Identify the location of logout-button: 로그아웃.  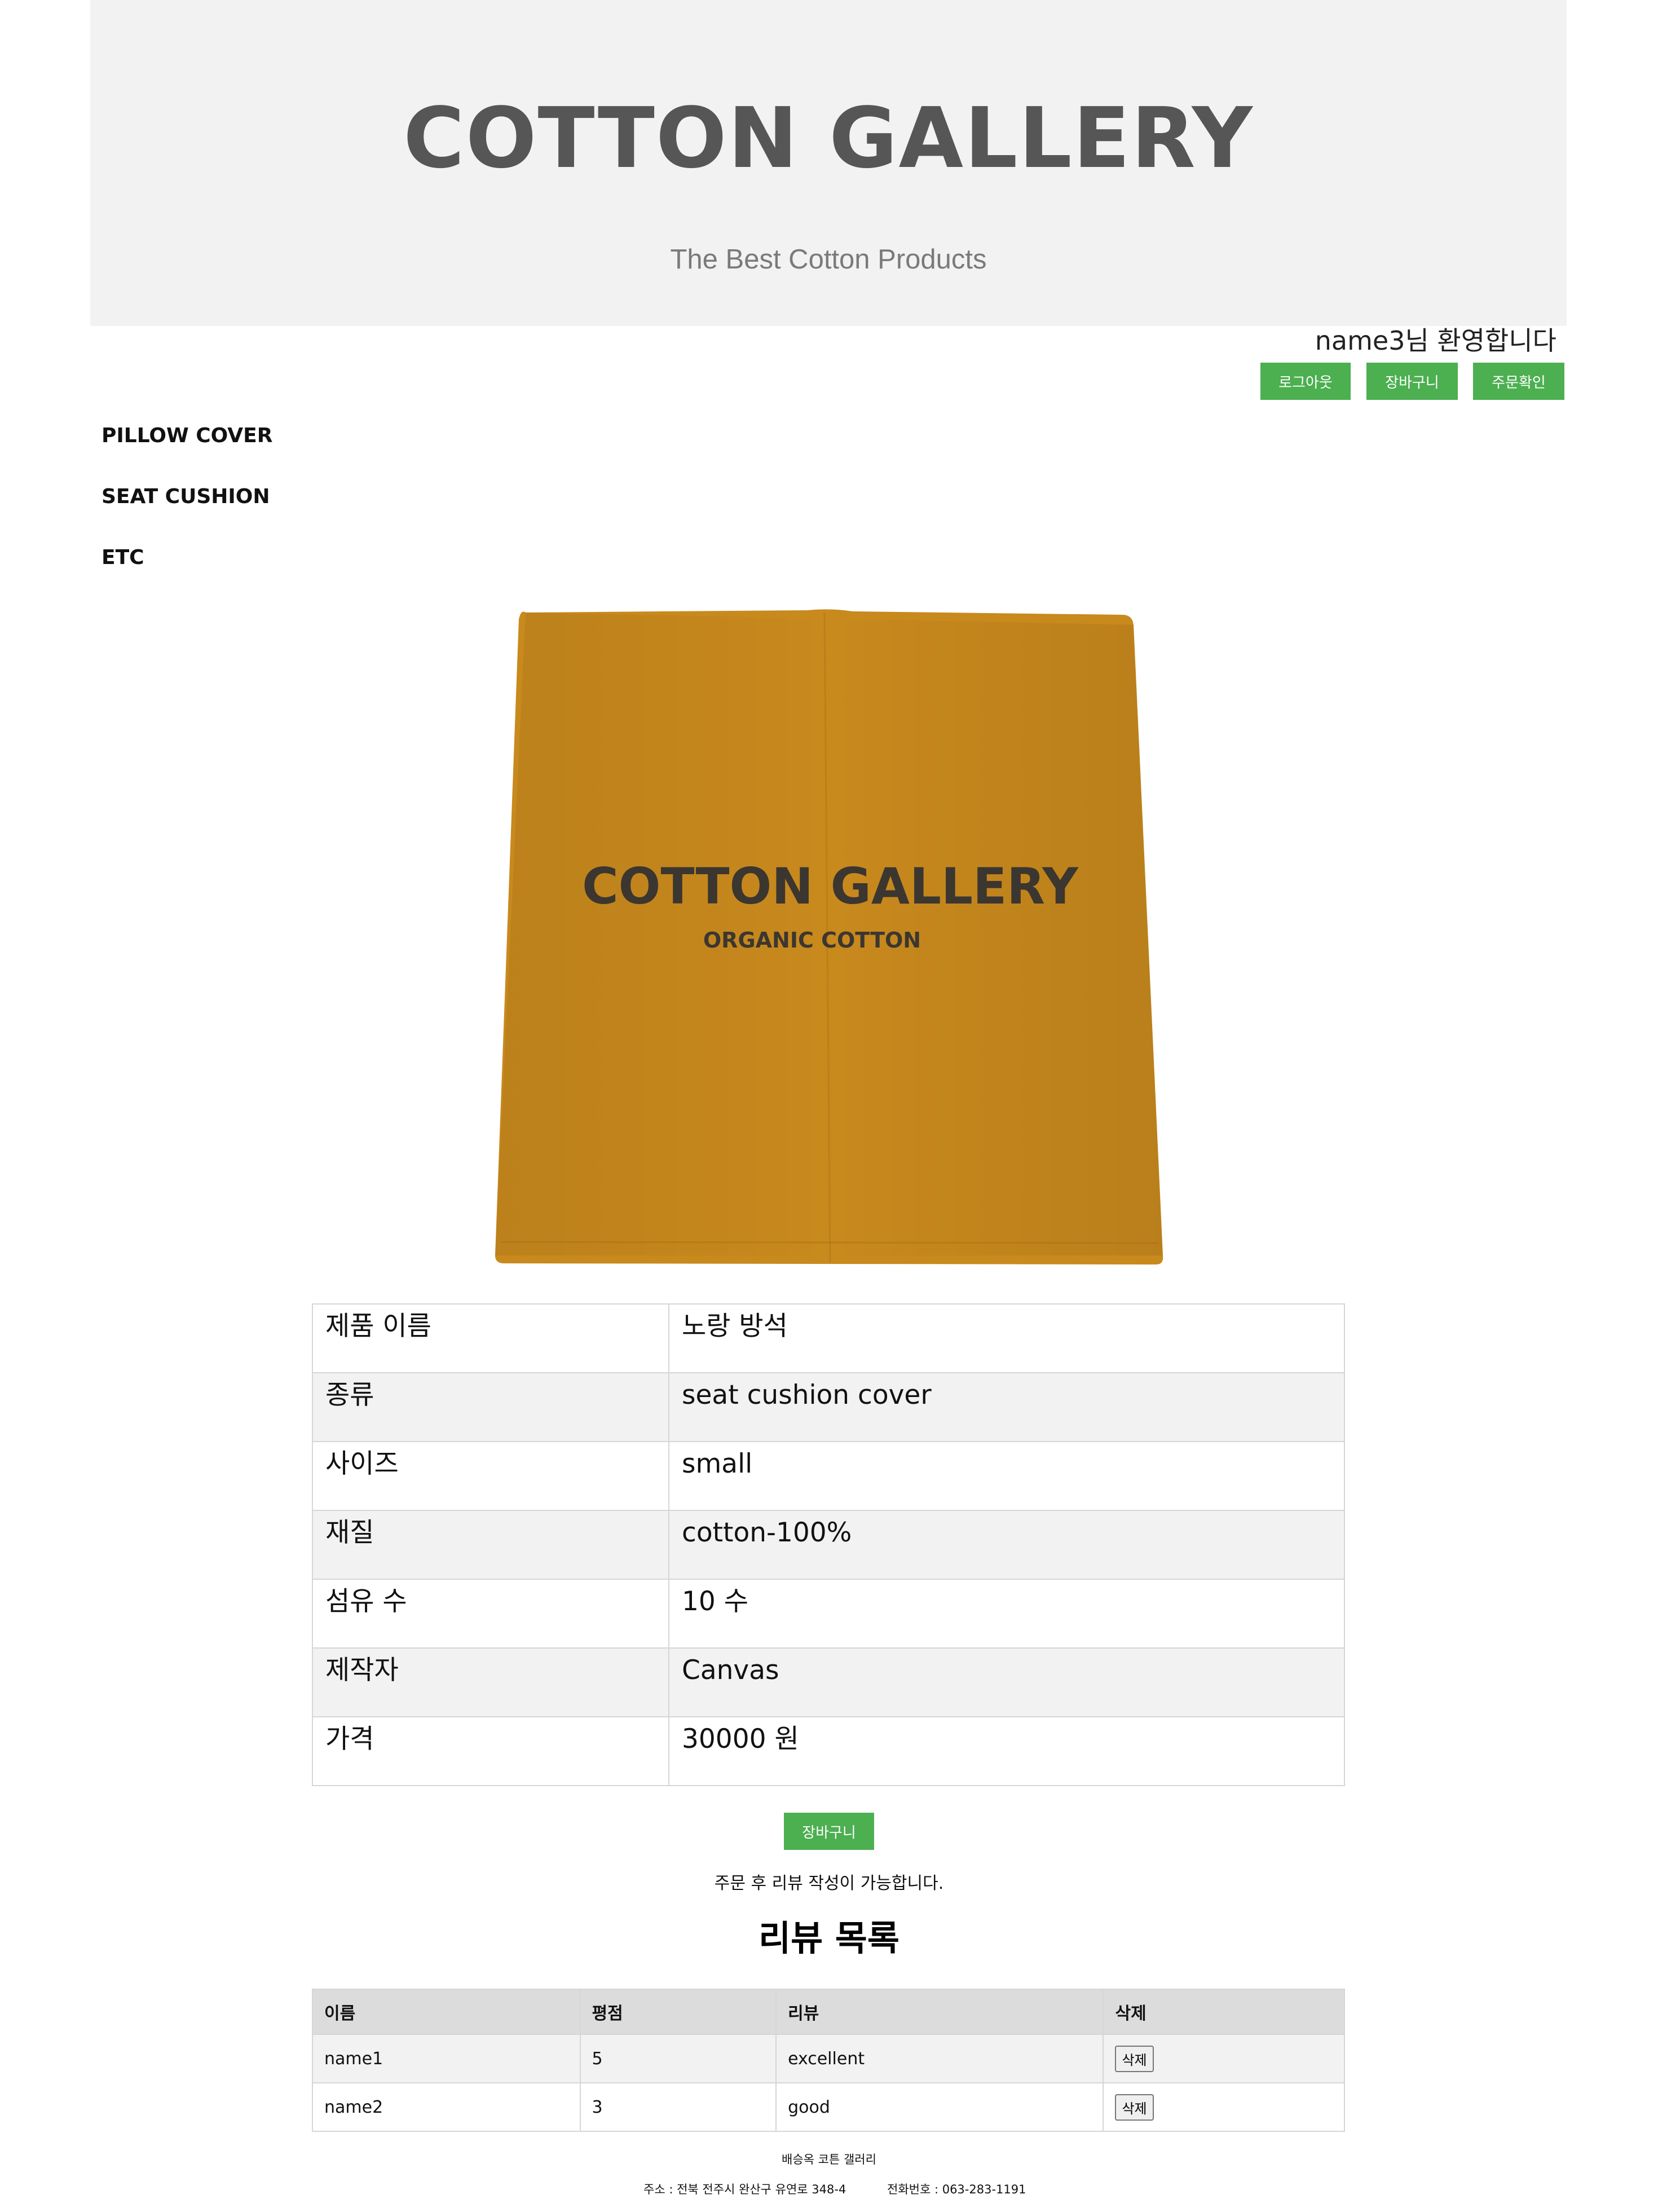
(1305, 381).